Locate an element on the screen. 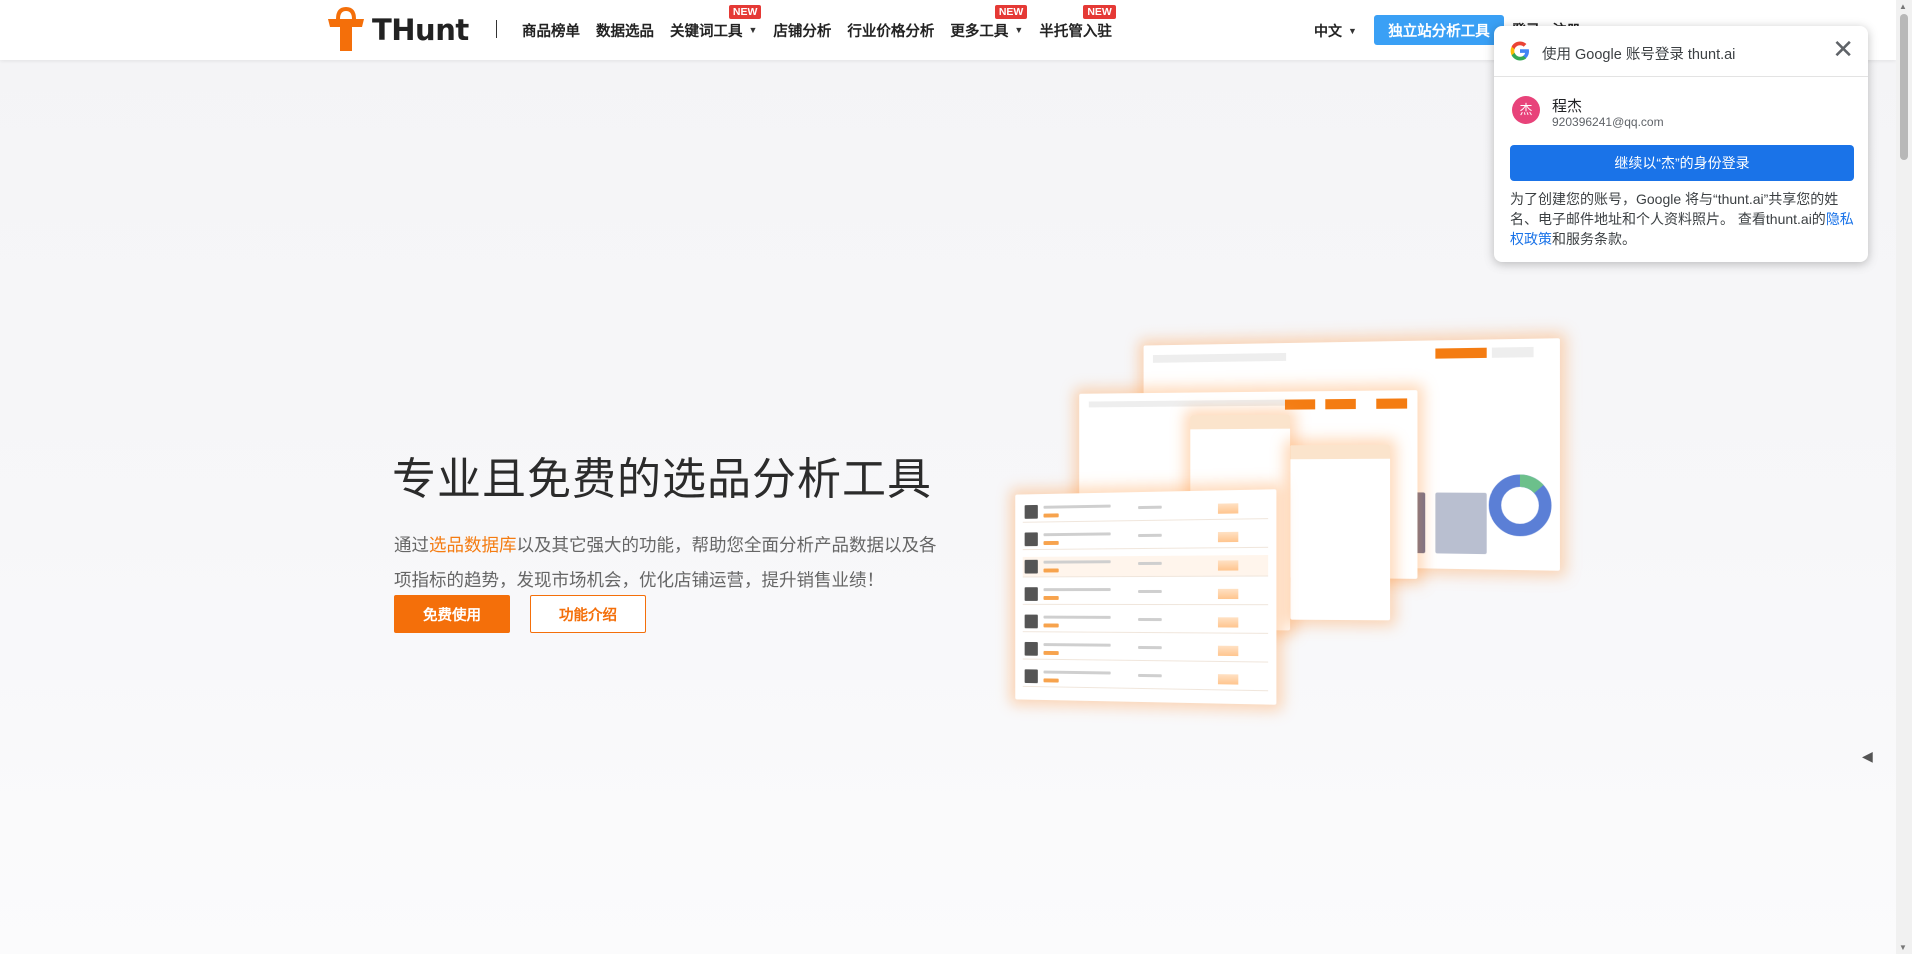 The height and width of the screenshot is (954, 1912). hero-illustration is located at coordinates (1275, 520).